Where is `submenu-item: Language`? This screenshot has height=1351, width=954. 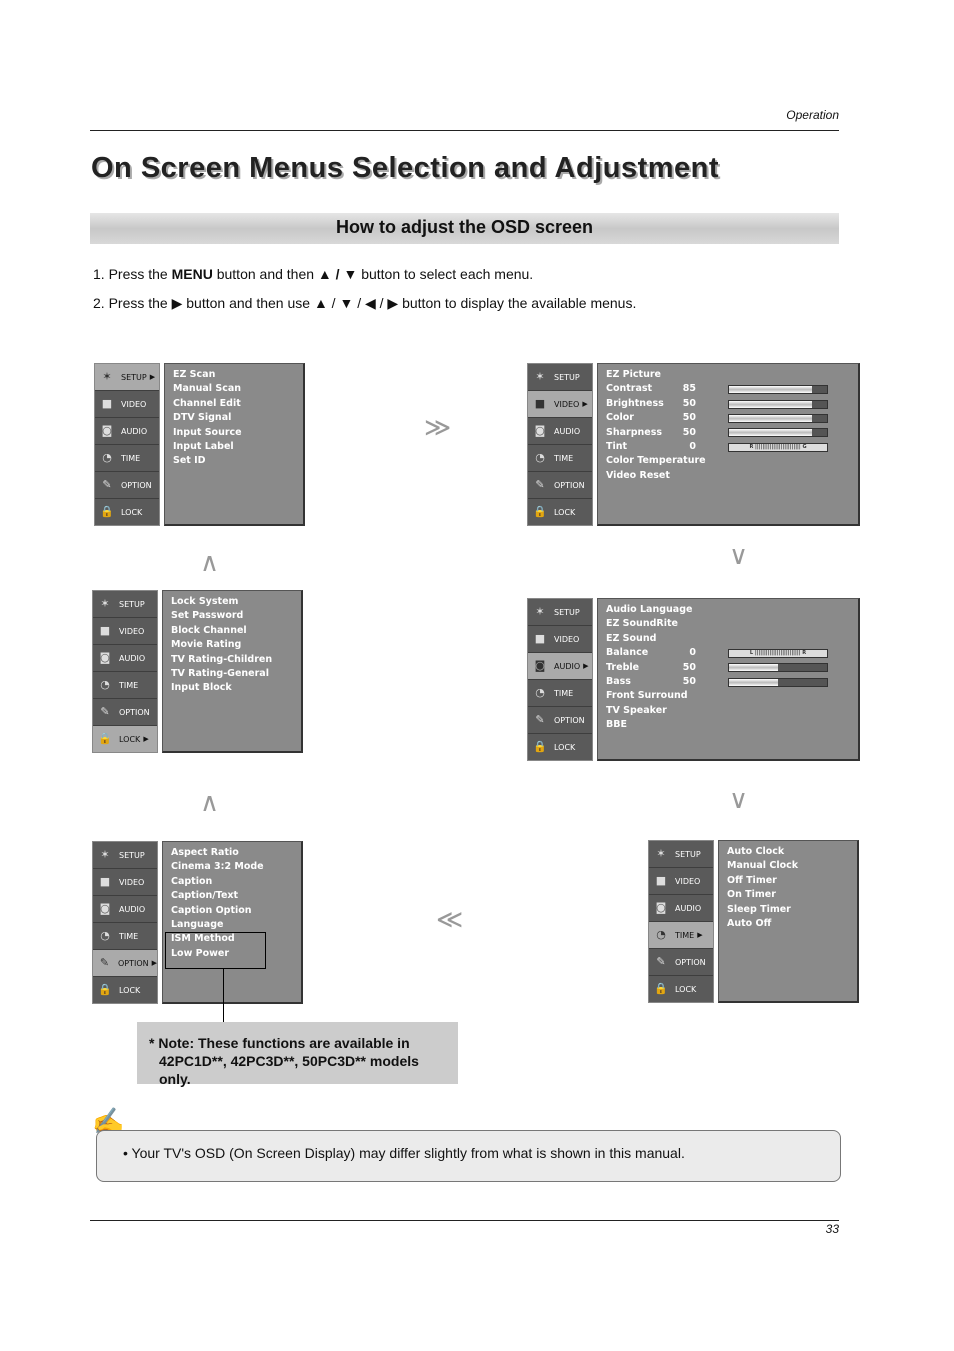 submenu-item: Language is located at coordinates (232, 925).